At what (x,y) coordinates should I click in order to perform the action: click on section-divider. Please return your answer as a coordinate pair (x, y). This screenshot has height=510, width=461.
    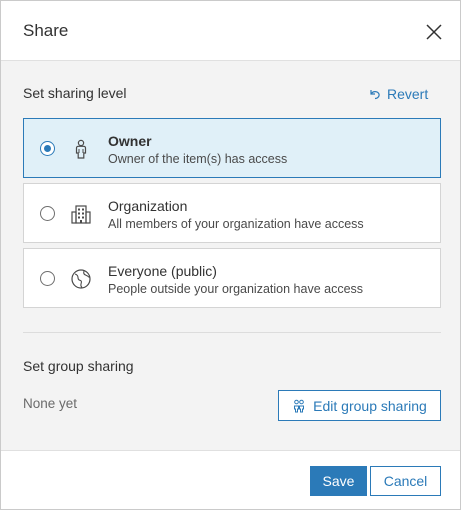
    Looking at the image, I should click on (232, 332).